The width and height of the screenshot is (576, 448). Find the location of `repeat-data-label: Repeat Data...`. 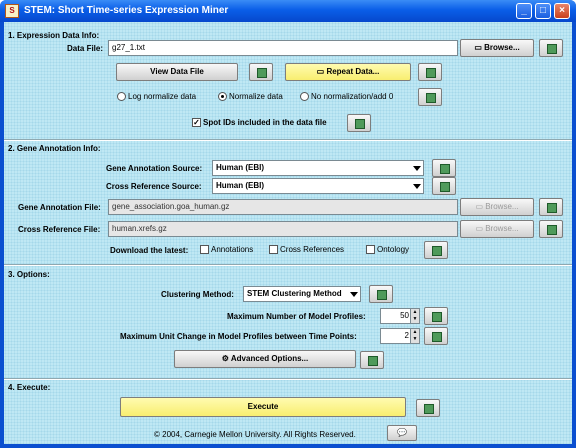

repeat-data-label: Repeat Data... is located at coordinates (353, 71).